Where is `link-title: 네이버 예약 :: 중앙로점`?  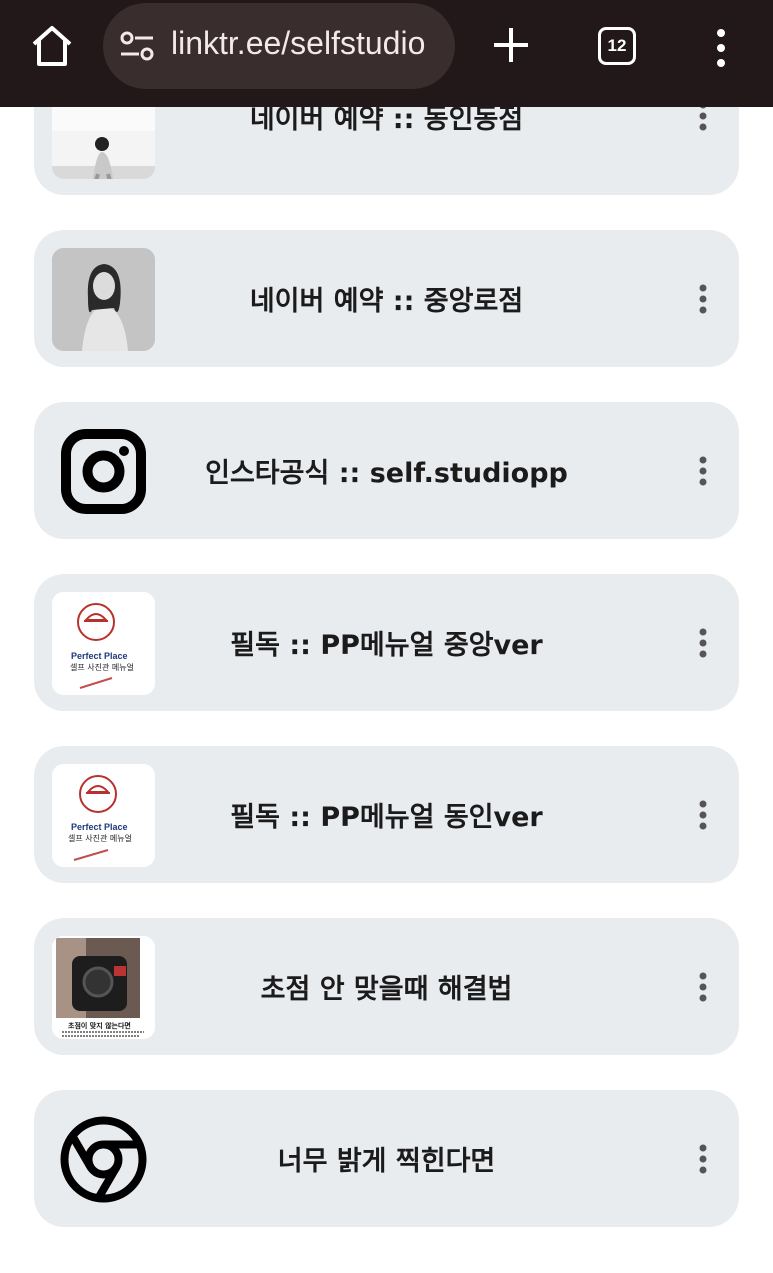 link-title: 네이버 예약 :: 중앙로점 is located at coordinates (386, 301).